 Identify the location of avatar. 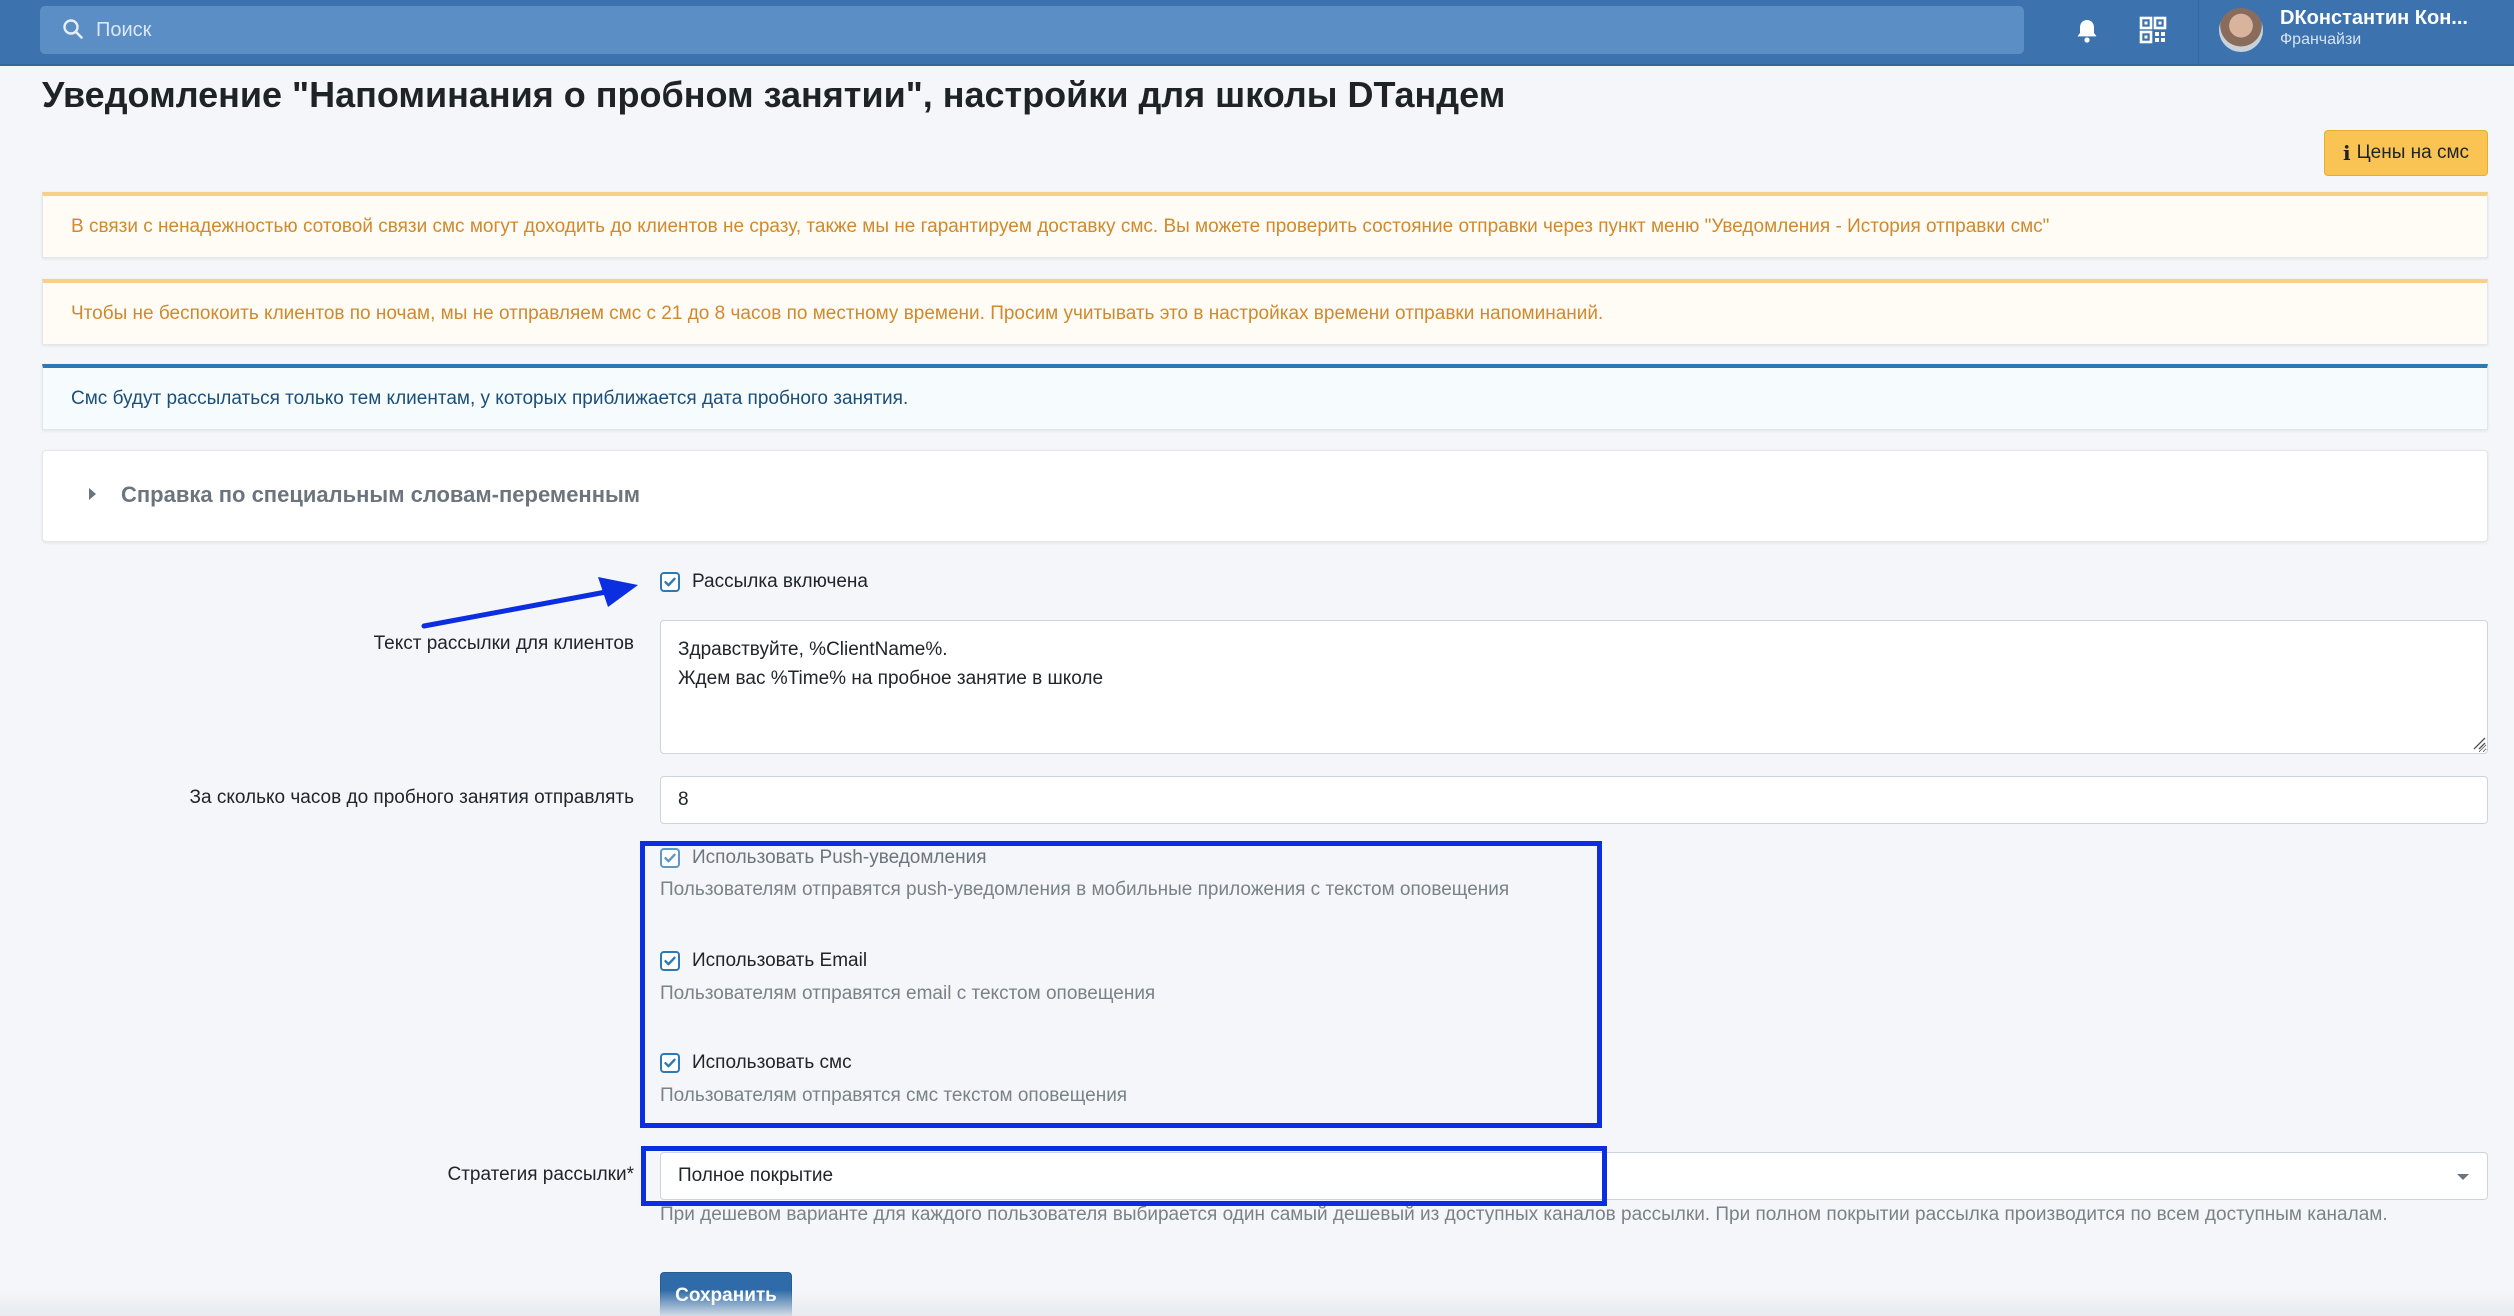
(2241, 30).